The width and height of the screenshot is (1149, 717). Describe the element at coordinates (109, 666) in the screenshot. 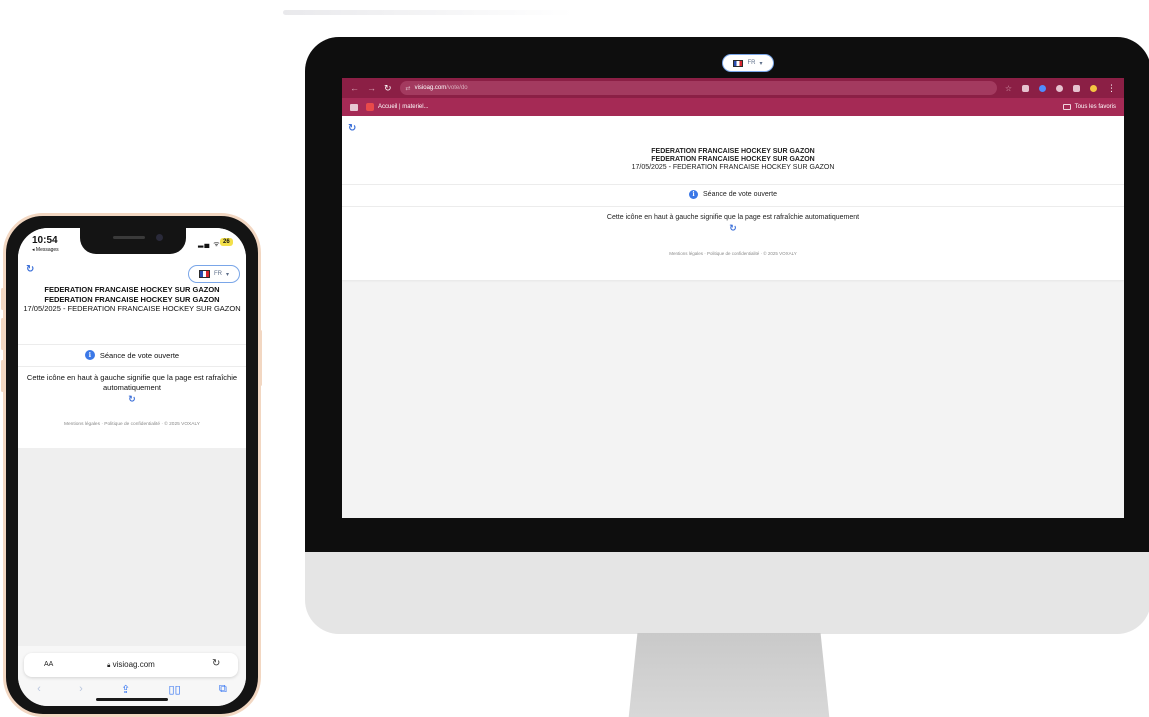

I see `lock-icon: 🔒︎` at that location.